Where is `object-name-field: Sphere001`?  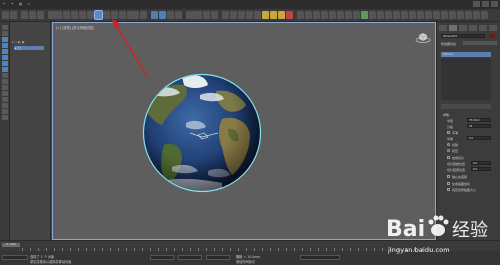
object-name-field: Sphere001 is located at coordinates (463, 36).